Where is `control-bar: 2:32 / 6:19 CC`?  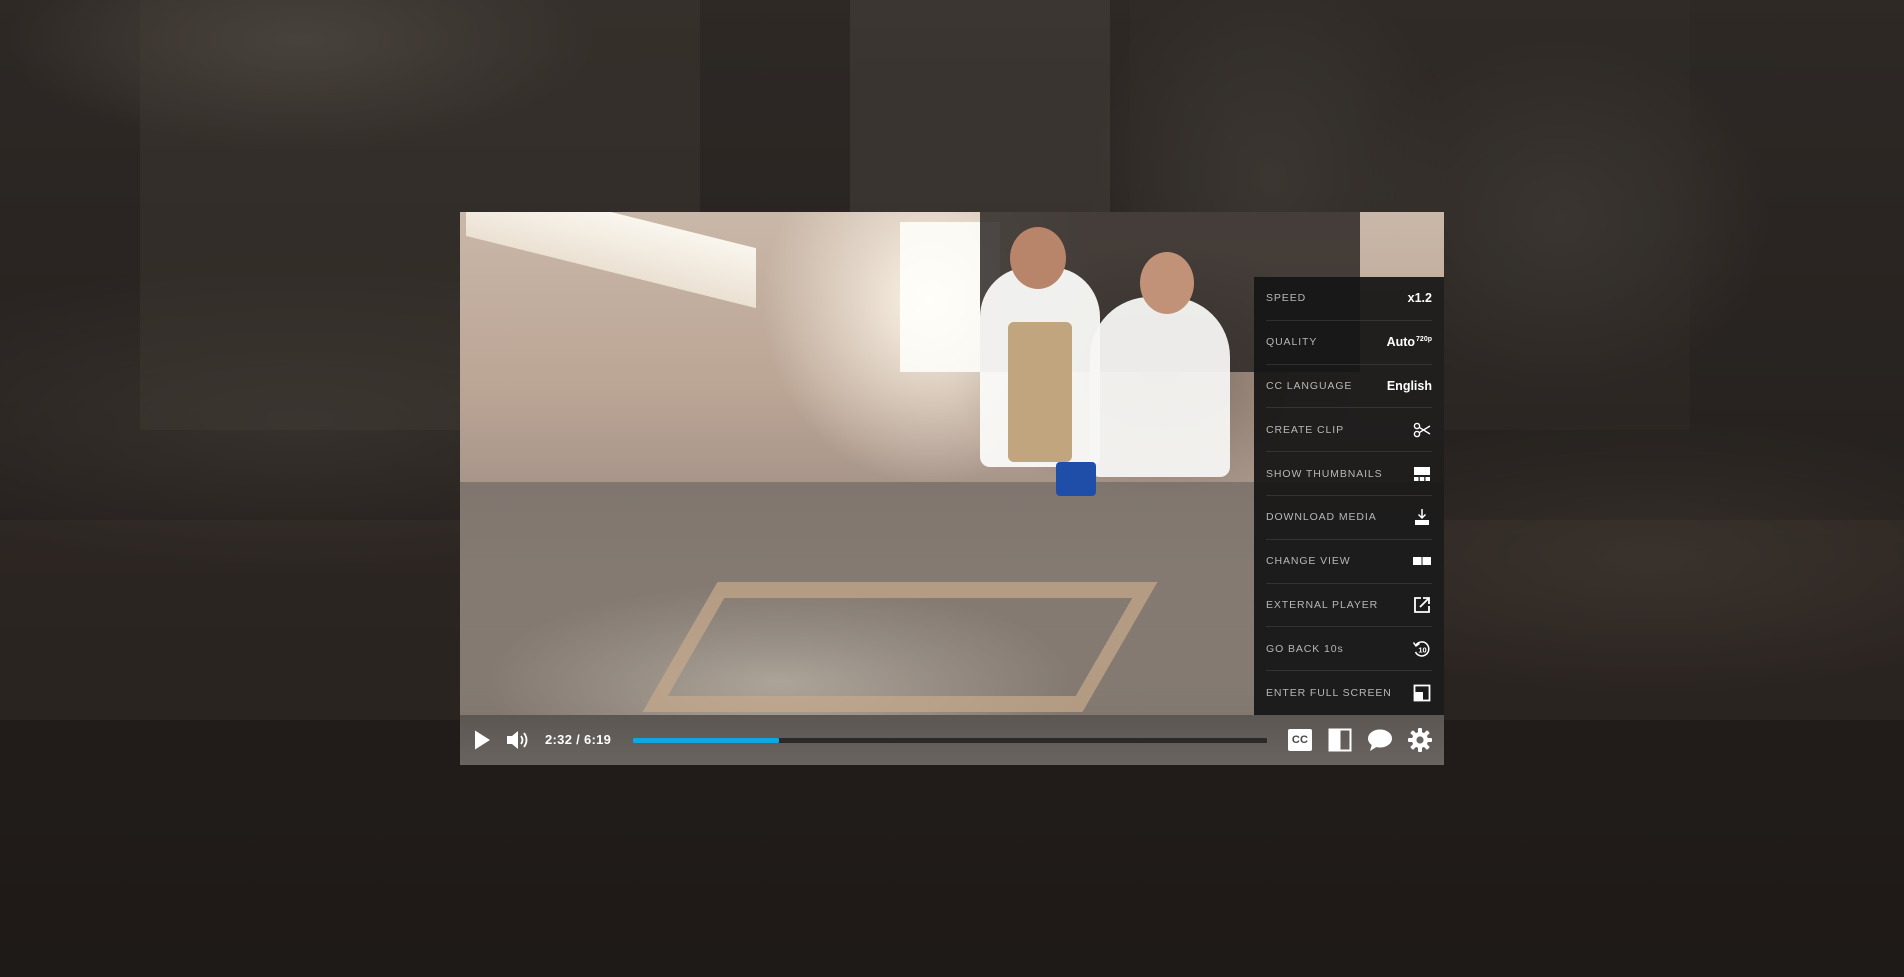 control-bar: 2:32 / 6:19 CC is located at coordinates (952, 740).